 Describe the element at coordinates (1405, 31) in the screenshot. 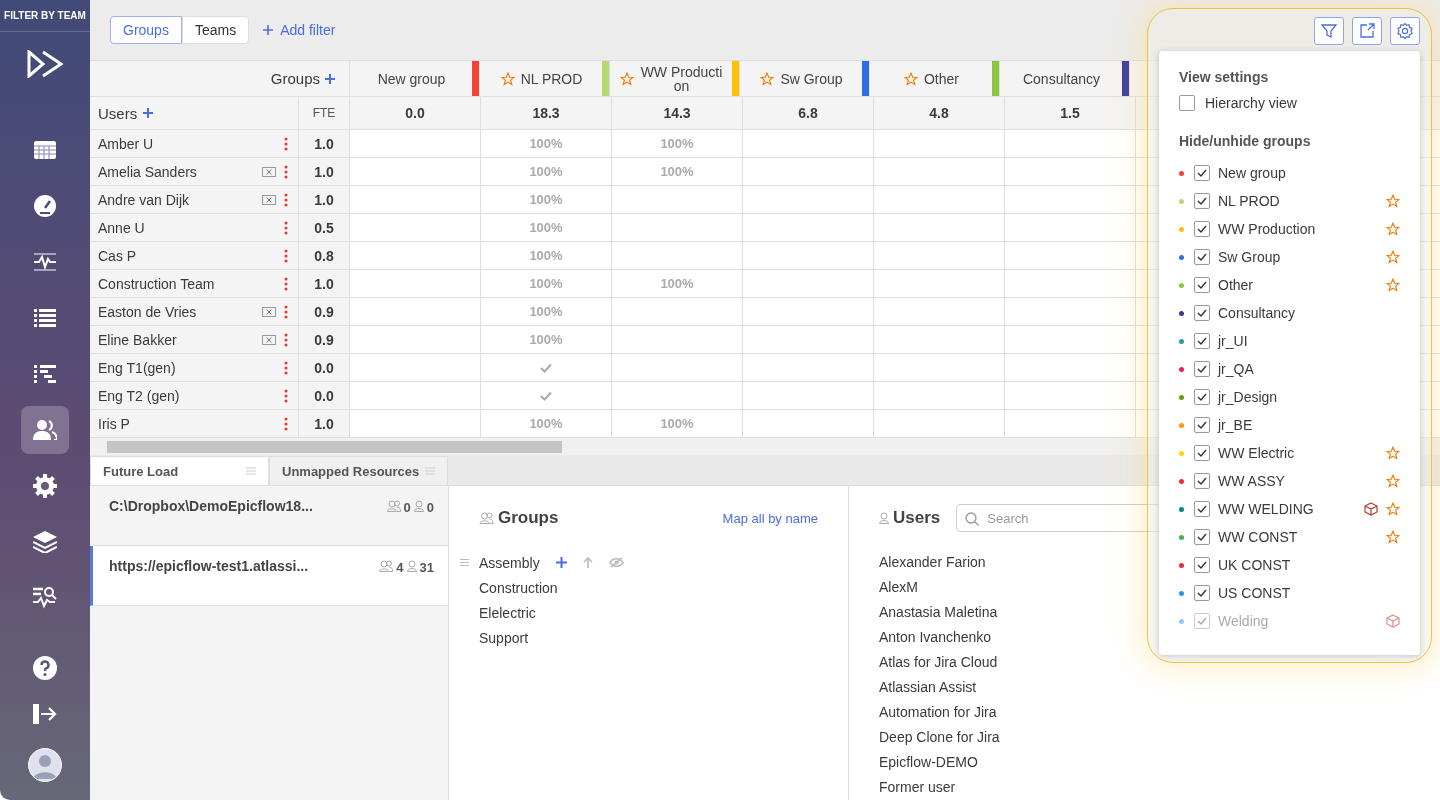

I see `settings-button` at that location.